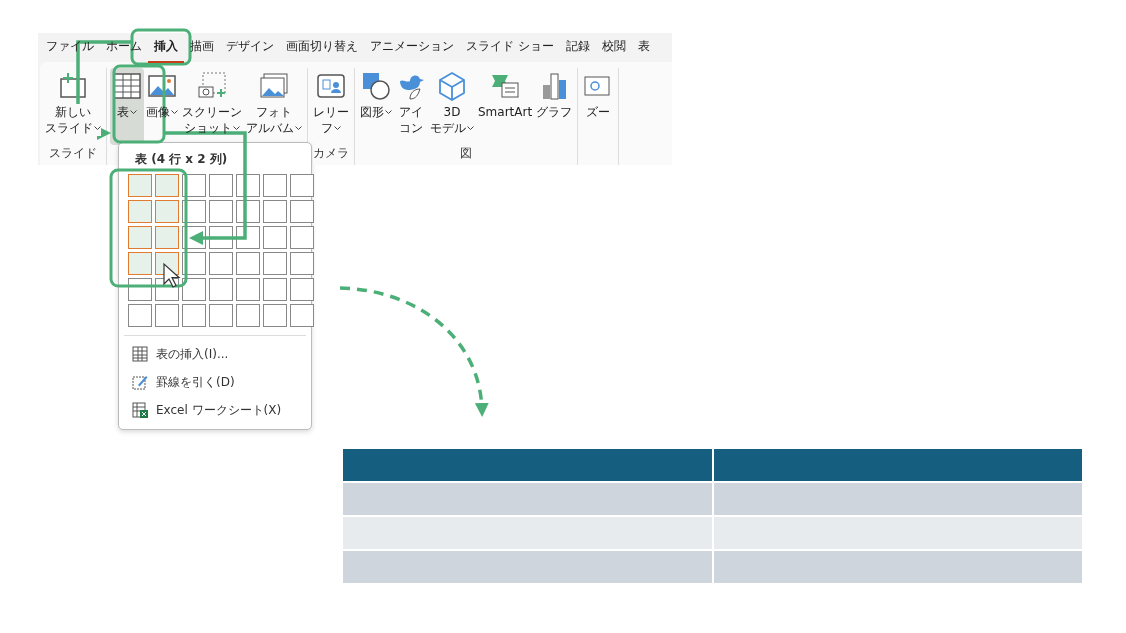 Image resolution: width=1126 pixels, height=633 pixels. Describe the element at coordinates (554, 106) in the screenshot. I see `ribbon-button: グラフ` at that location.